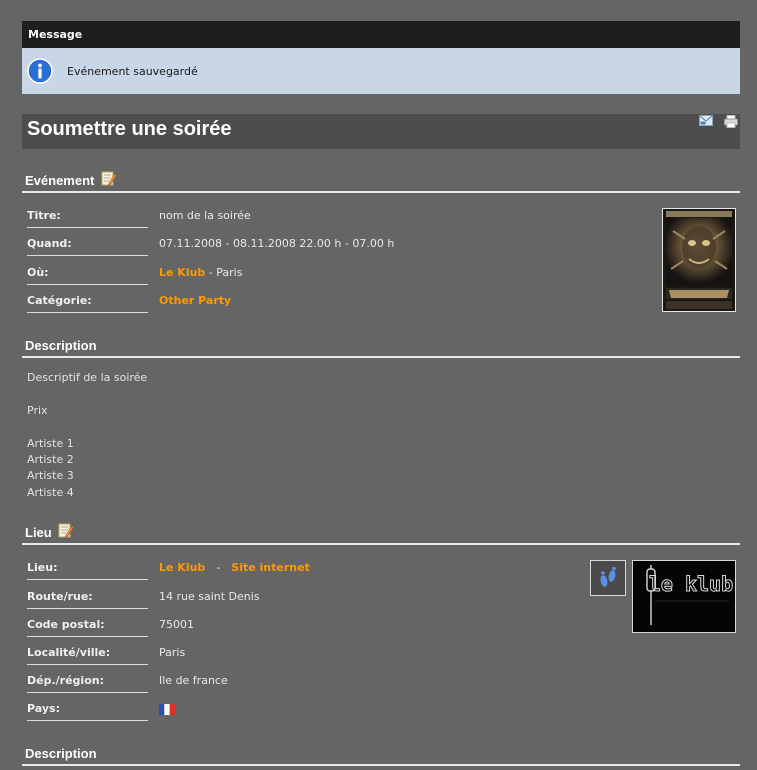  I want to click on directions-button, so click(608, 578).